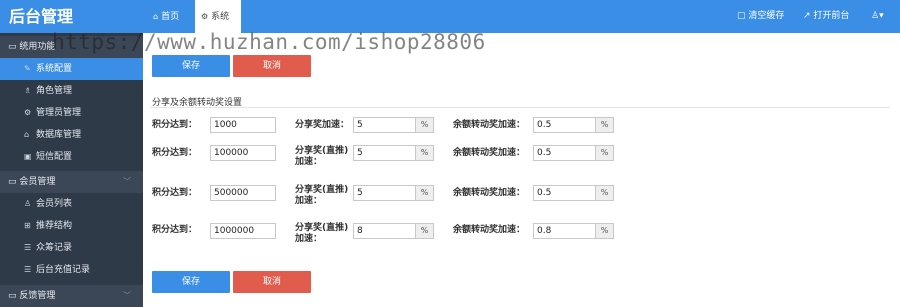  I want to click on tab-system-label: 系统, so click(220, 17).